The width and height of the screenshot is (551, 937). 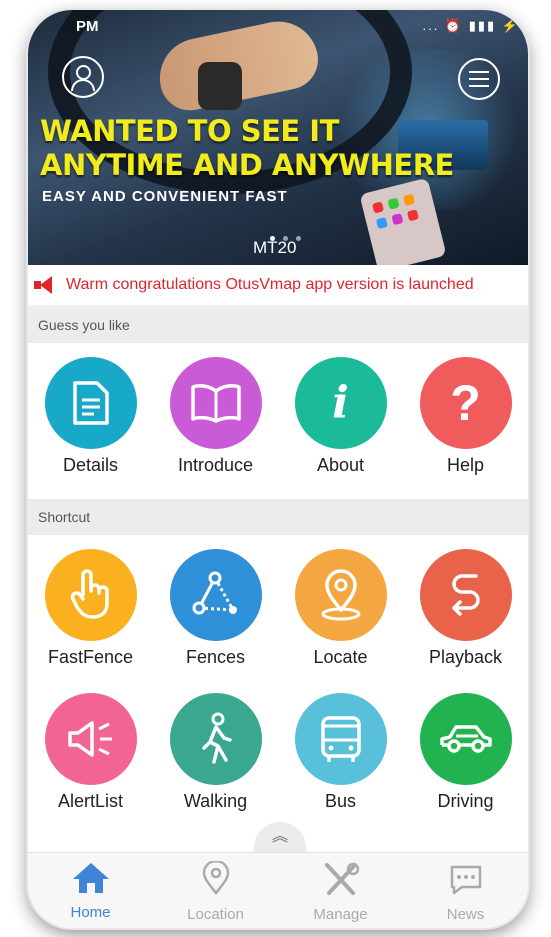 What do you see at coordinates (90, 801) in the screenshot?
I see `alertlist-label: AlertList` at bounding box center [90, 801].